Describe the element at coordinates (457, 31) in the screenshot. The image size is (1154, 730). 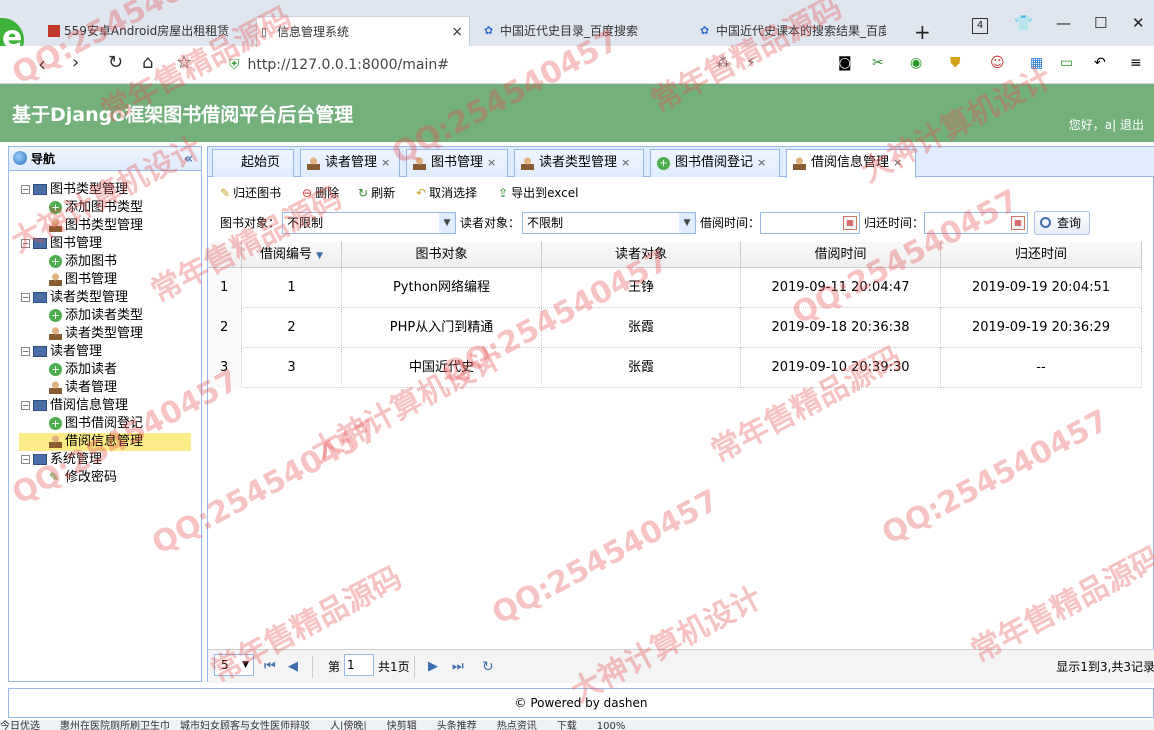
I see `close-tab-icon: ×` at that location.